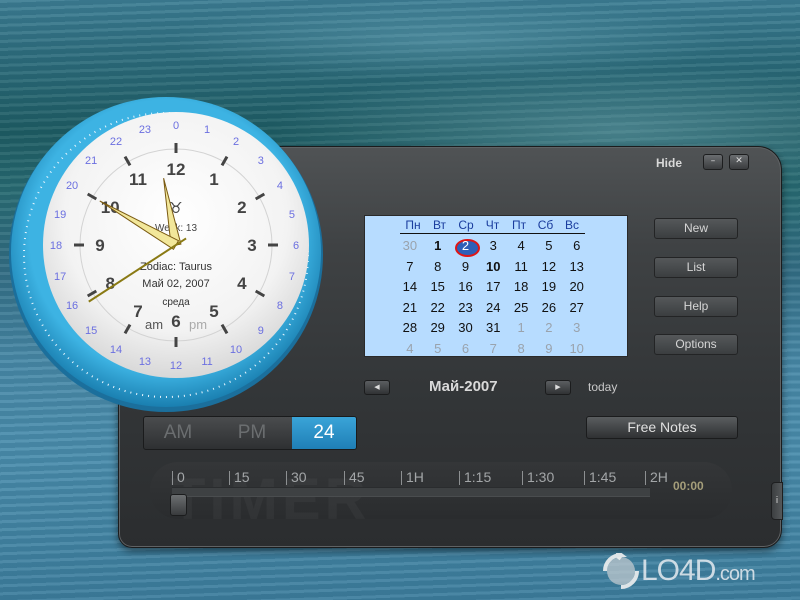  I want to click on outer-hour-label: 3, so click(261, 161).